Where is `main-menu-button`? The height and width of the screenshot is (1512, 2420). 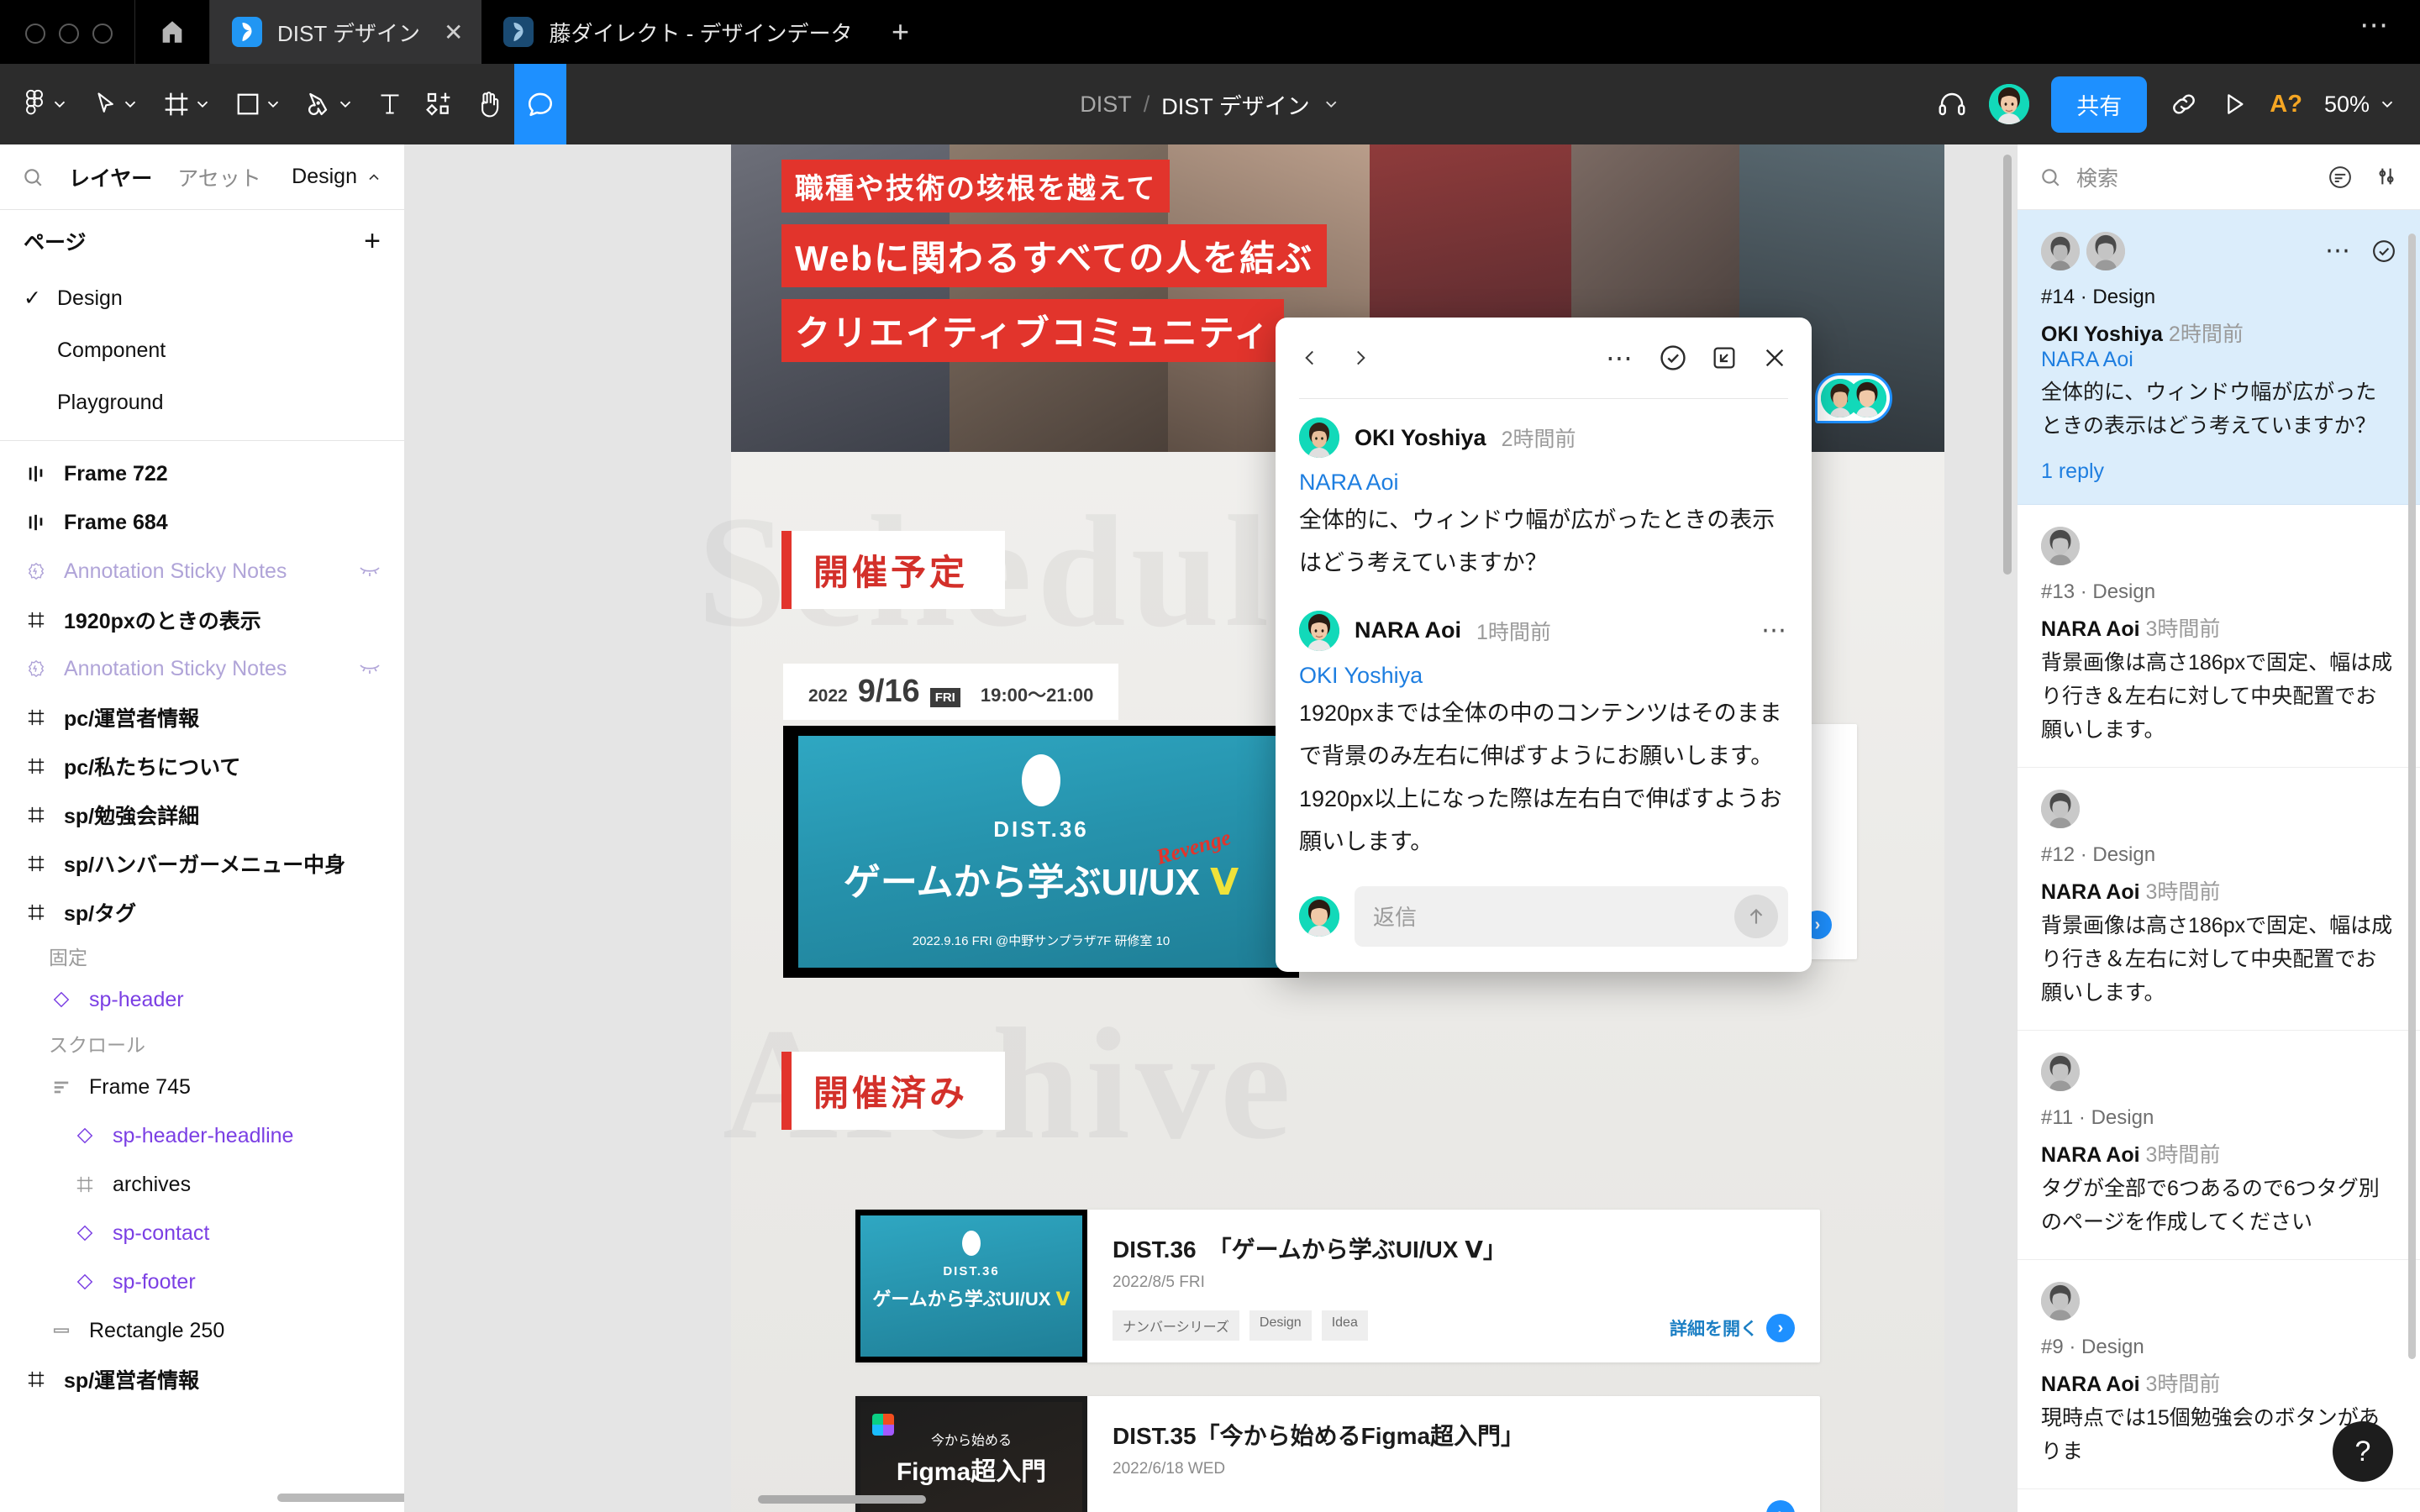
main-menu-button is located at coordinates (40, 104).